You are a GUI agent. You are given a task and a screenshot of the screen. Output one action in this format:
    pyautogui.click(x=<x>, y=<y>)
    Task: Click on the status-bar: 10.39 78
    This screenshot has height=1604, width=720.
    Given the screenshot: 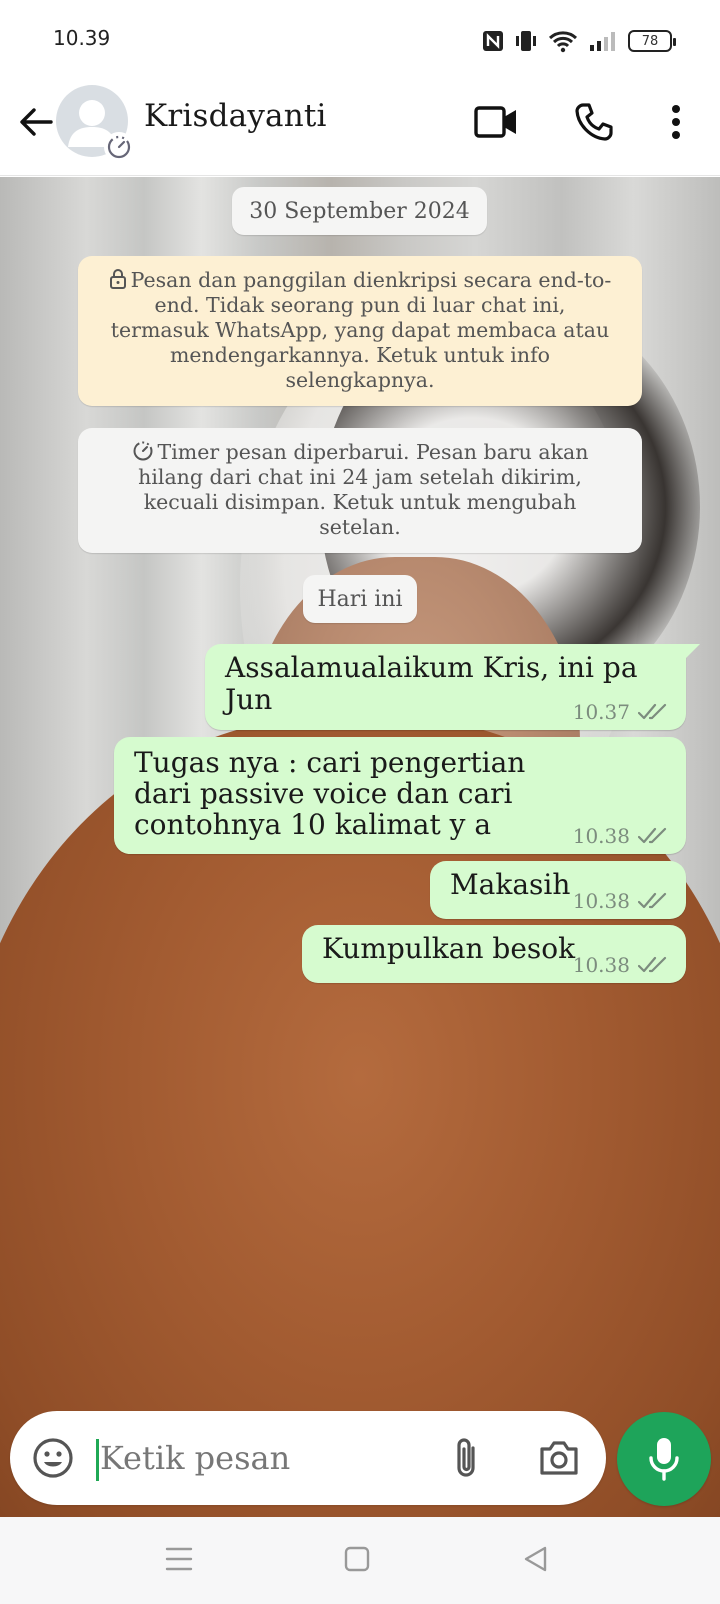 What is the action you would take?
    pyautogui.click(x=360, y=40)
    